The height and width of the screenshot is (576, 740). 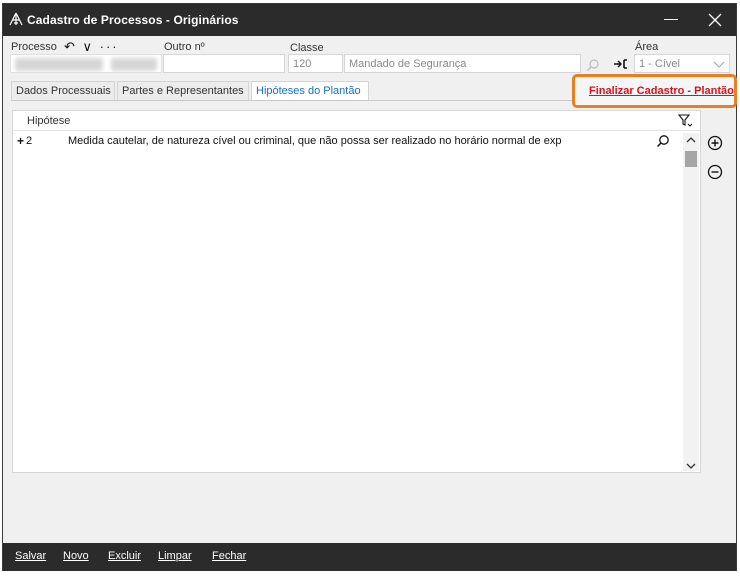 I want to click on filter-icon, so click(x=685, y=121).